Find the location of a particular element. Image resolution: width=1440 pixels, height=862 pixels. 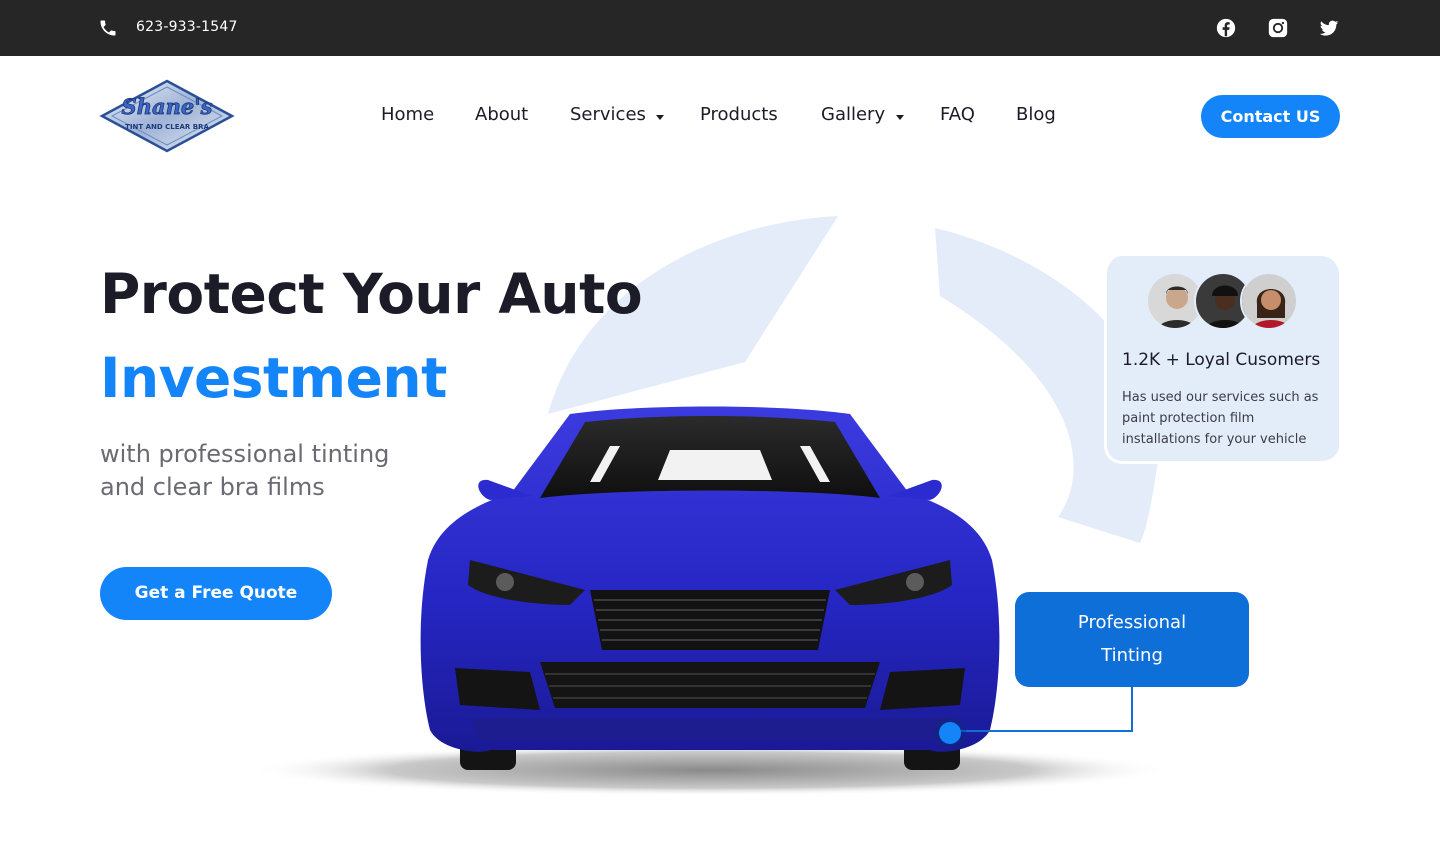

hero-title-line1: Protect Your Auto is located at coordinates (371, 294).